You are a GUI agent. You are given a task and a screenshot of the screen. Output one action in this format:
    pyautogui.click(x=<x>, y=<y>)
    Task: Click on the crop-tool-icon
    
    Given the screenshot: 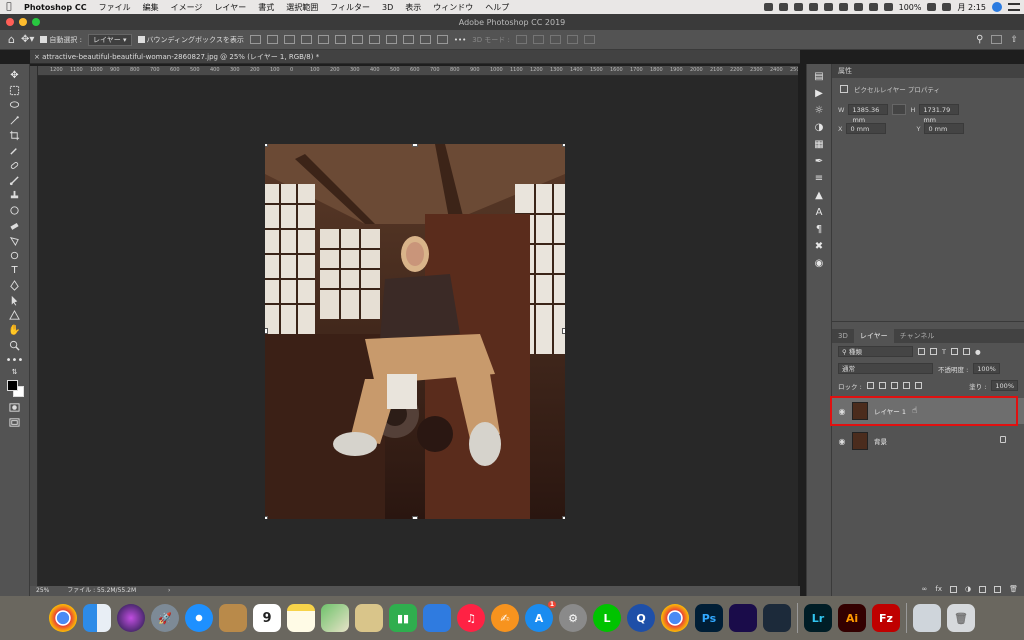 What is the action you would take?
    pyautogui.click(x=15, y=135)
    